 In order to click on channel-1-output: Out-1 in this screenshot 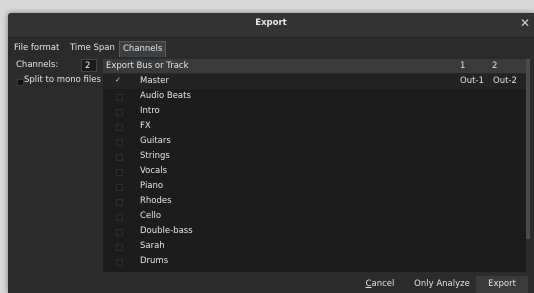, I will do `click(472, 81)`.